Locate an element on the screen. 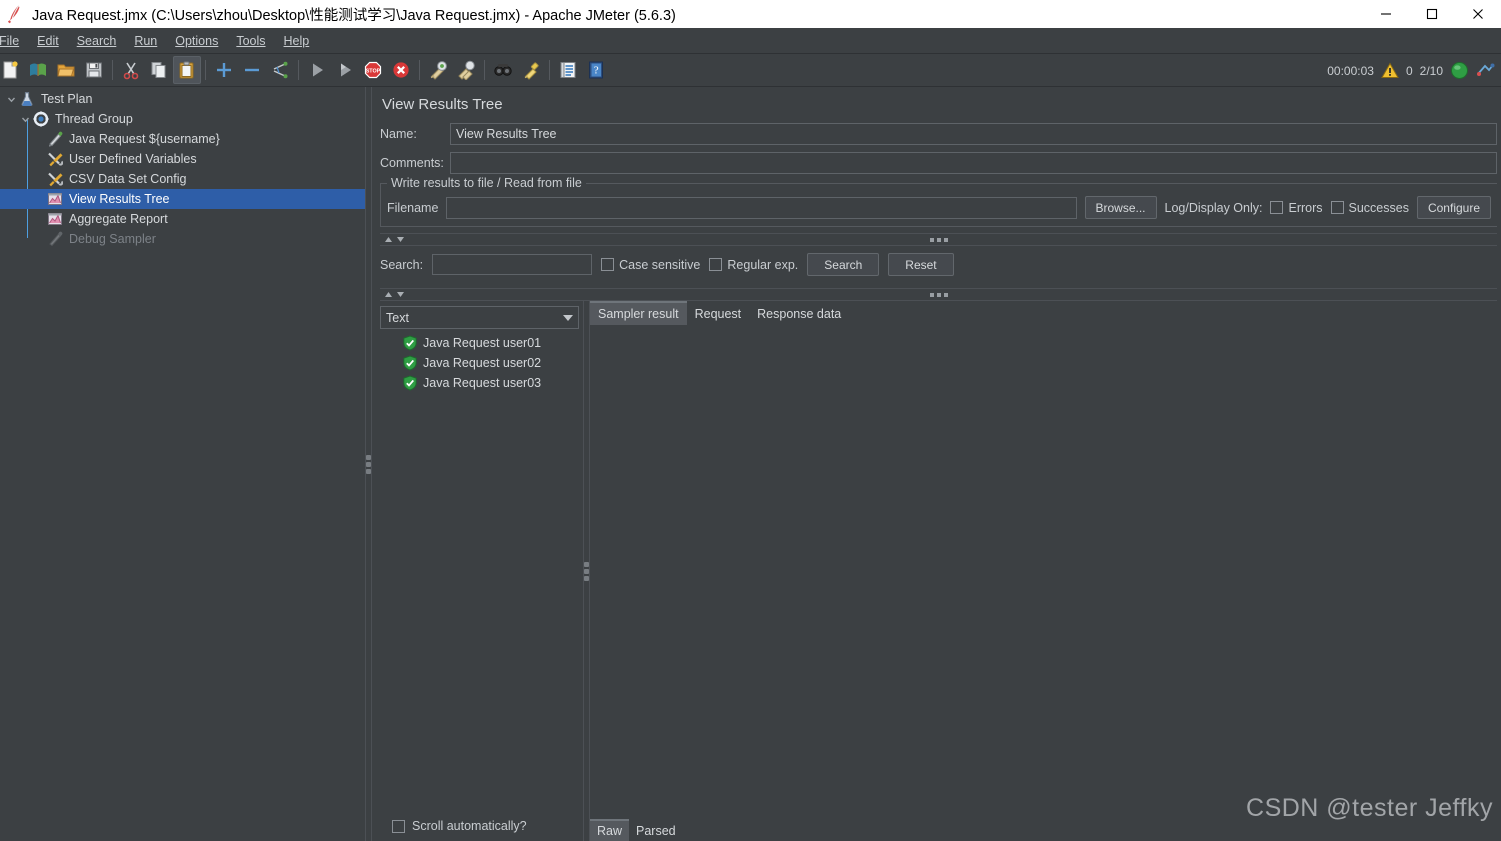 The height and width of the screenshot is (841, 1501). function-helper-icon is located at coordinates (568, 70).